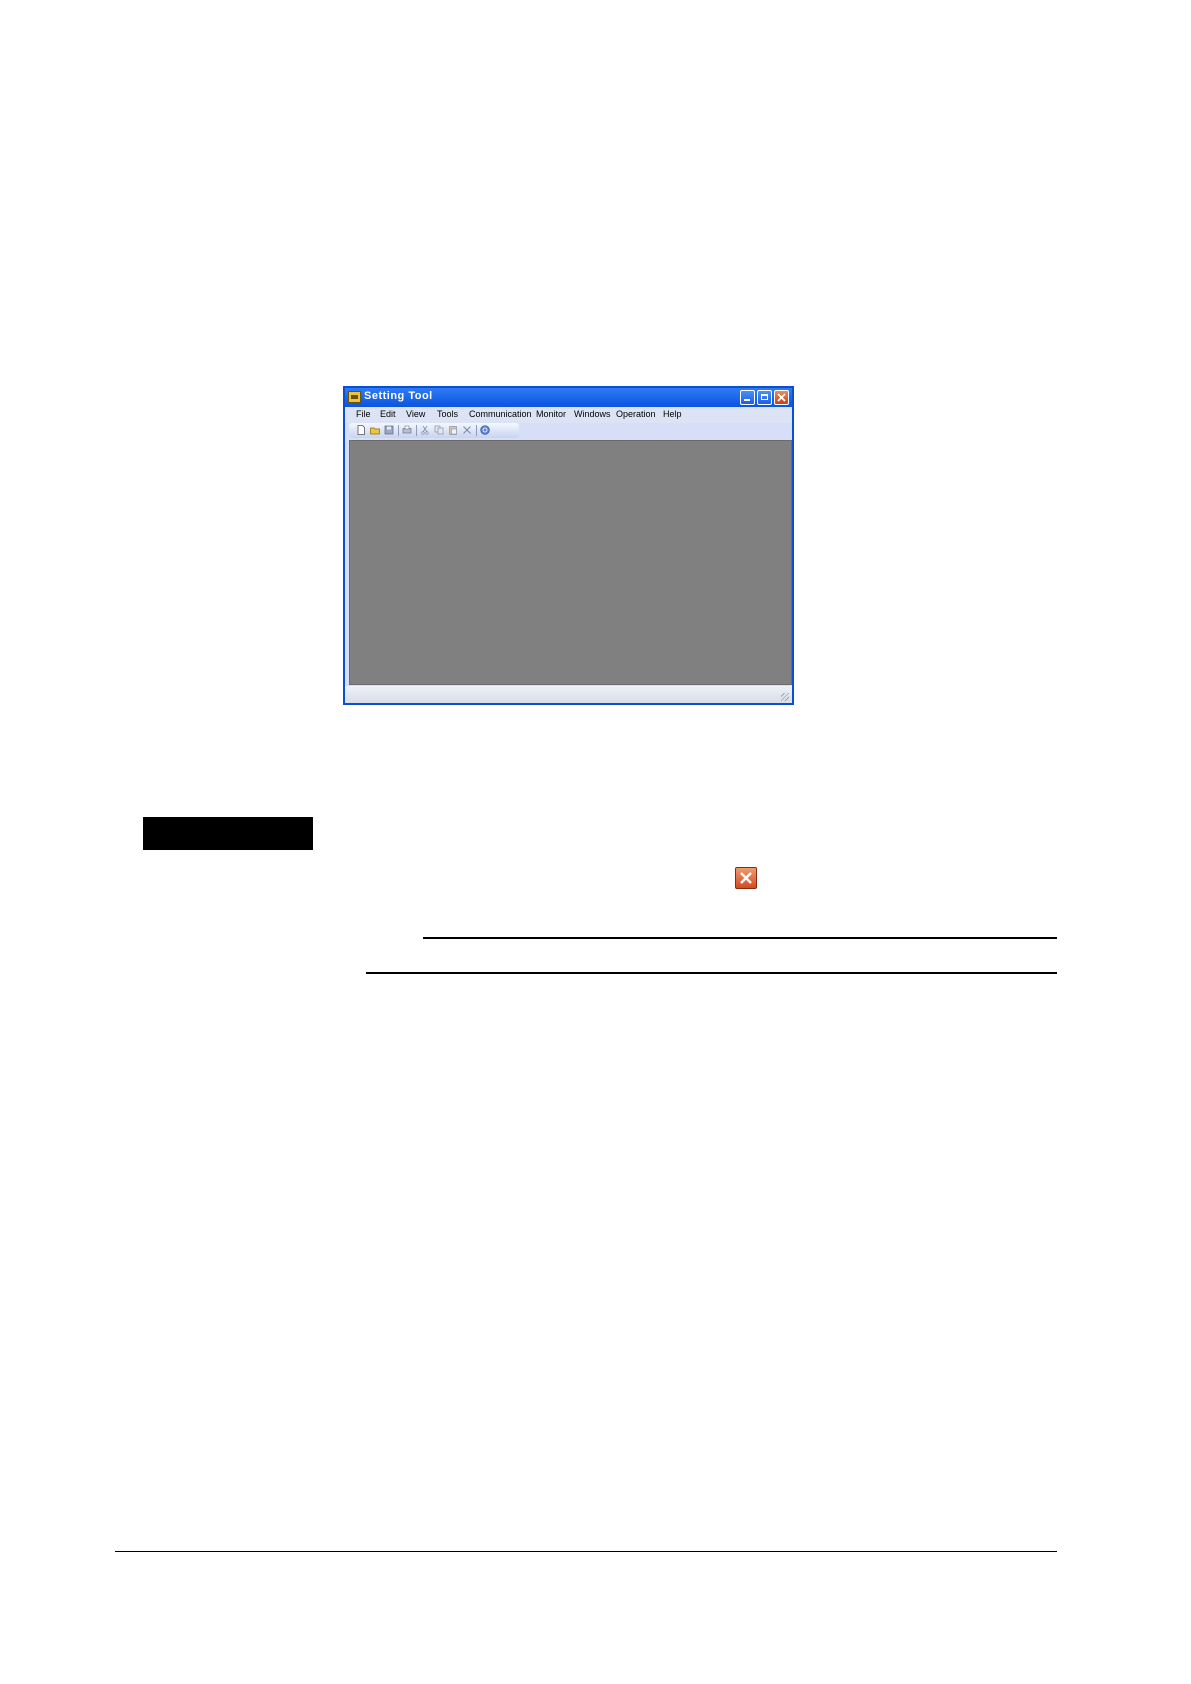 This screenshot has height=1684, width=1191. I want to click on mdi-client-area, so click(570, 562).